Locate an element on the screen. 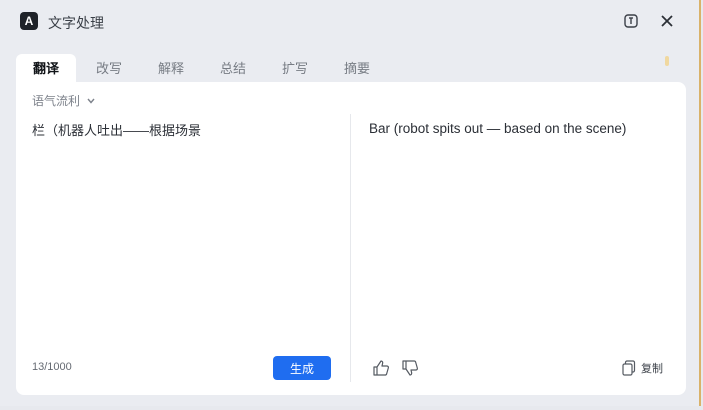  tab-summarize: 总结 is located at coordinates (233, 68).